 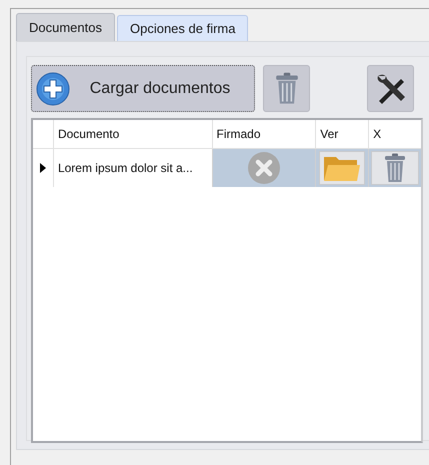 What do you see at coordinates (43, 168) in the screenshot?
I see `row-indicator-icon` at bounding box center [43, 168].